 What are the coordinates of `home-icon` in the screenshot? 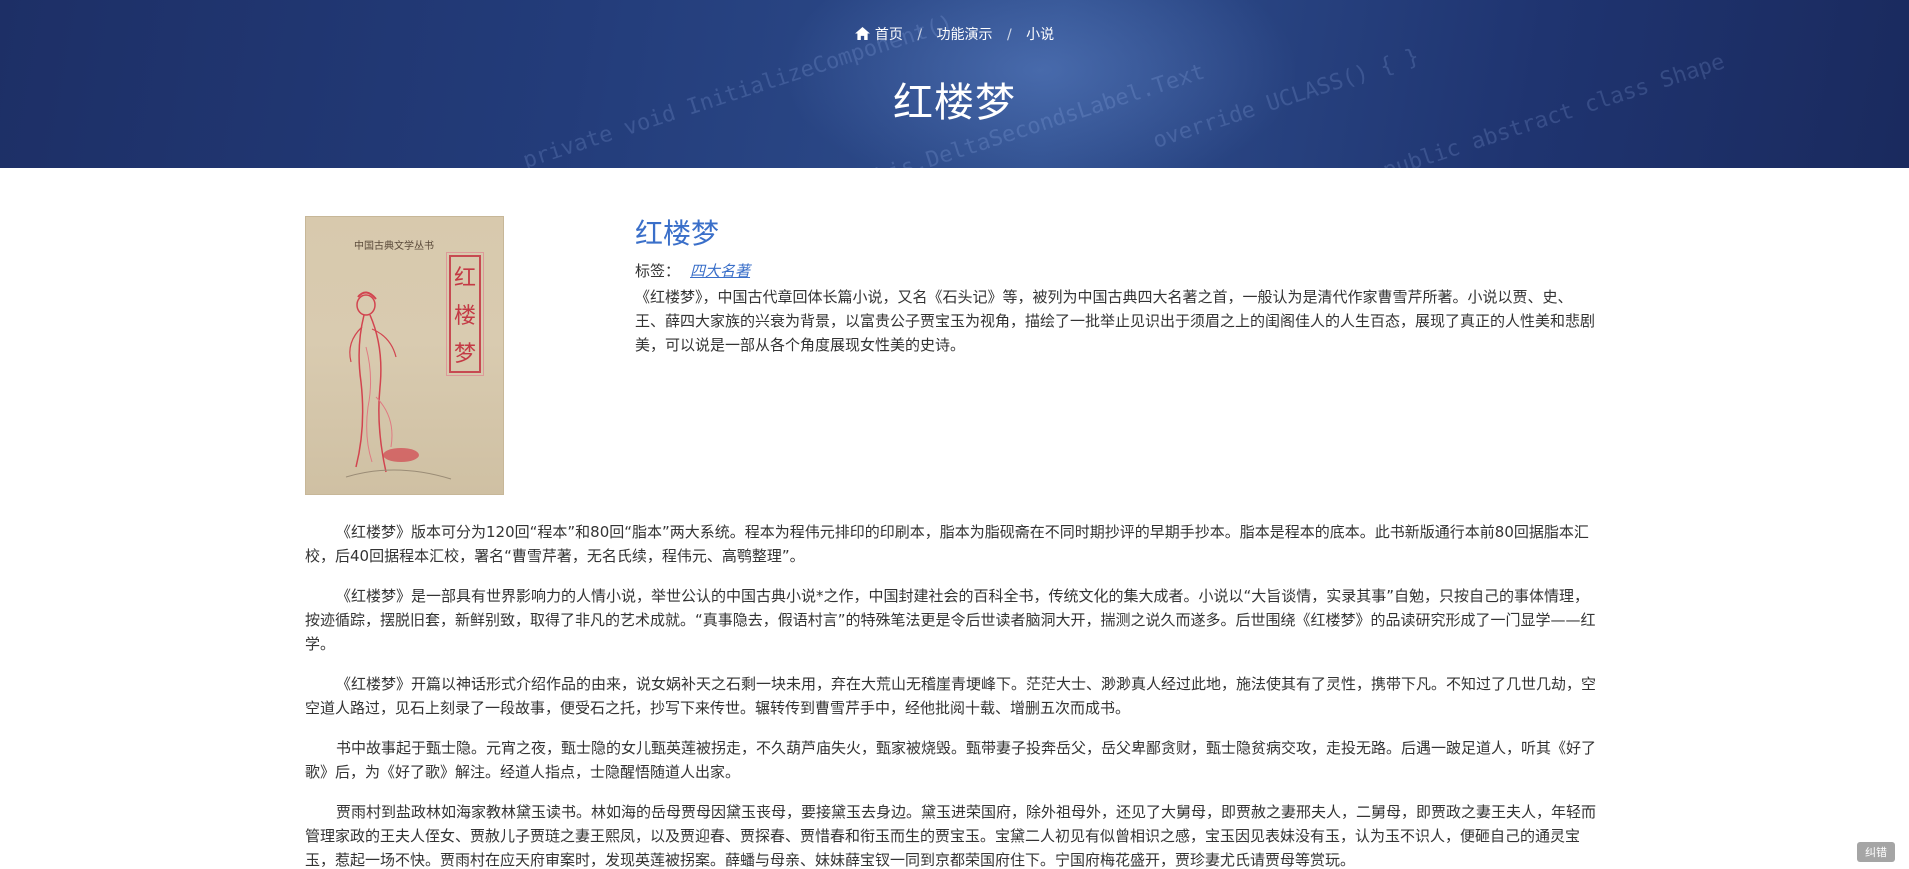 It's located at (862, 33).